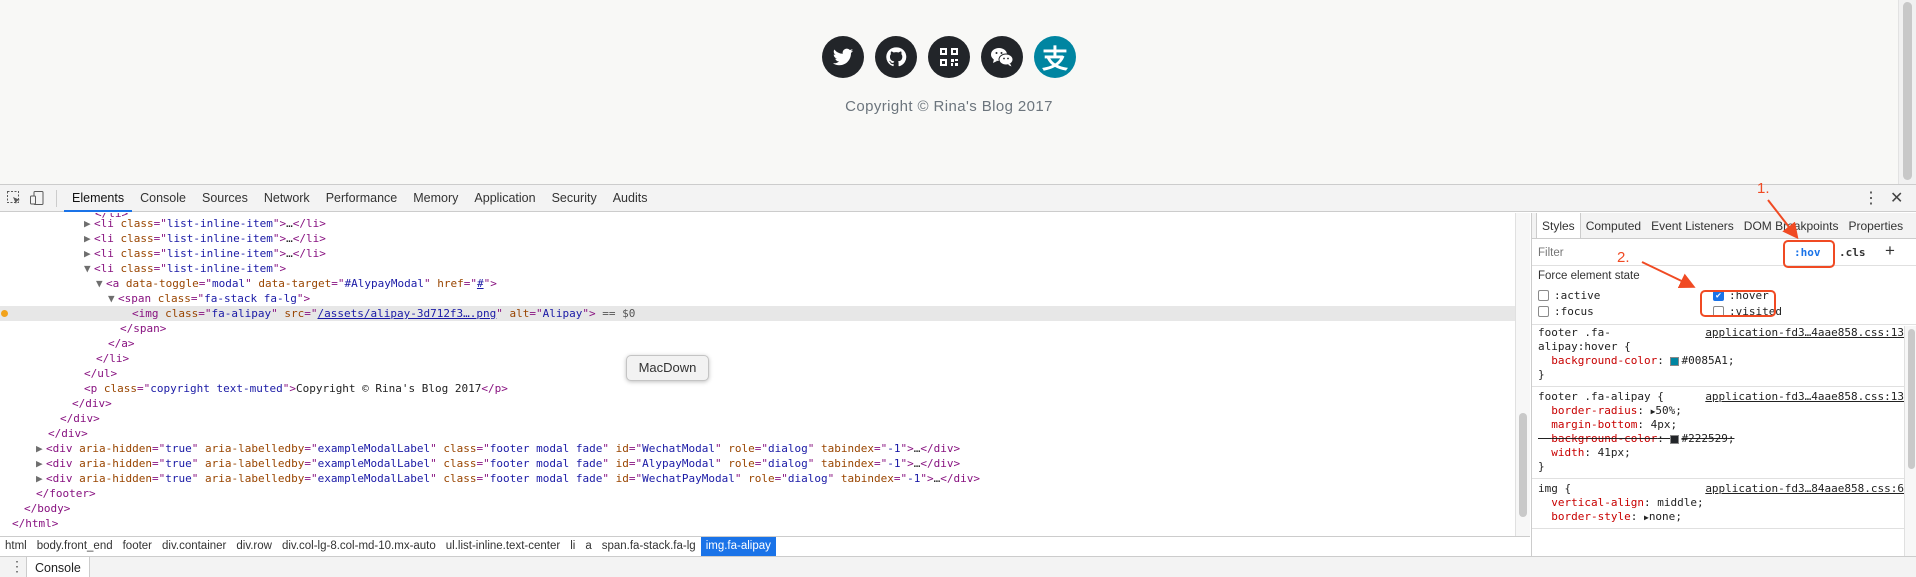 The width and height of the screenshot is (1916, 577). What do you see at coordinates (1558, 225) in the screenshot?
I see `tab-styles: Styles` at bounding box center [1558, 225].